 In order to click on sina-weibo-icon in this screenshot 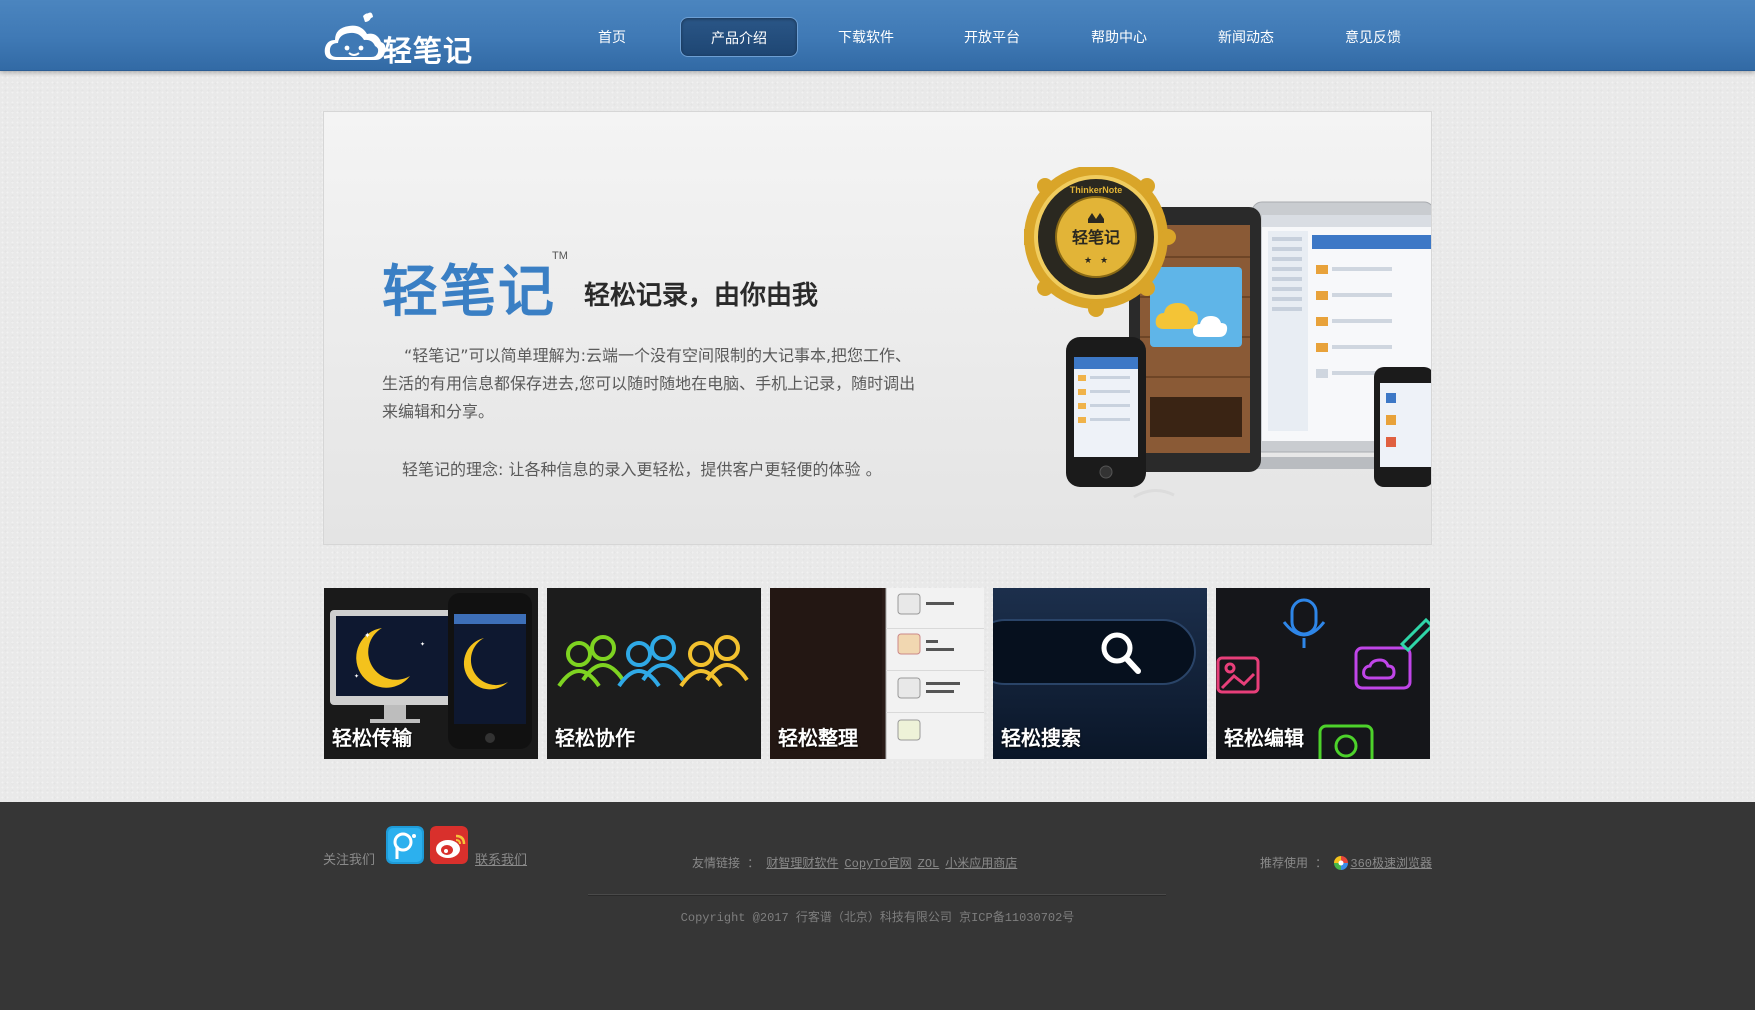, I will do `click(449, 845)`.